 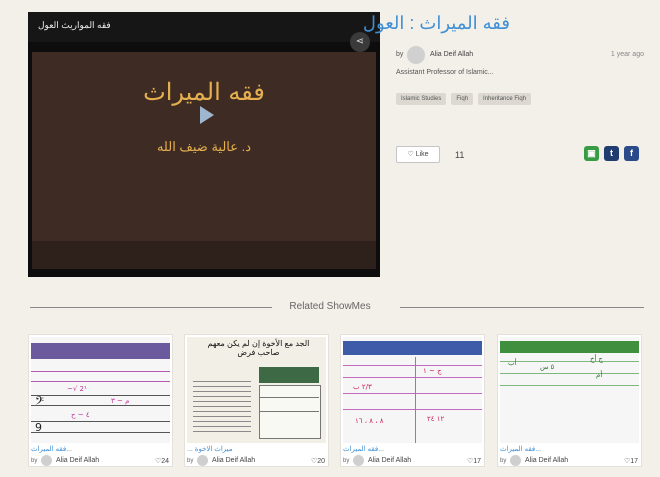 I want to click on by-label: by, so click(x=400, y=54).